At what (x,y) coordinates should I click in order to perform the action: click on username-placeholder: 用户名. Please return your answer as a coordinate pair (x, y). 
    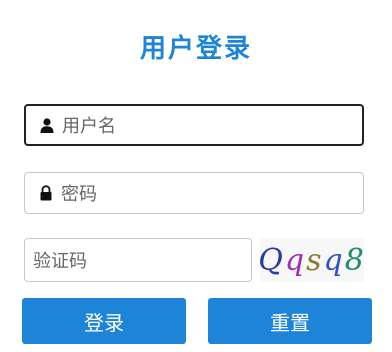
    Looking at the image, I should click on (89, 126).